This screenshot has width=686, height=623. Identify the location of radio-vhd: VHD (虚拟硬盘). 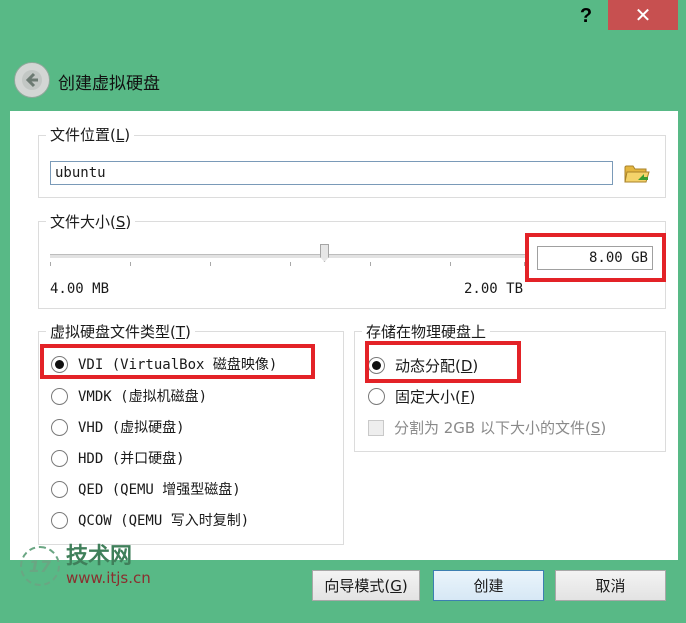
(118, 427).